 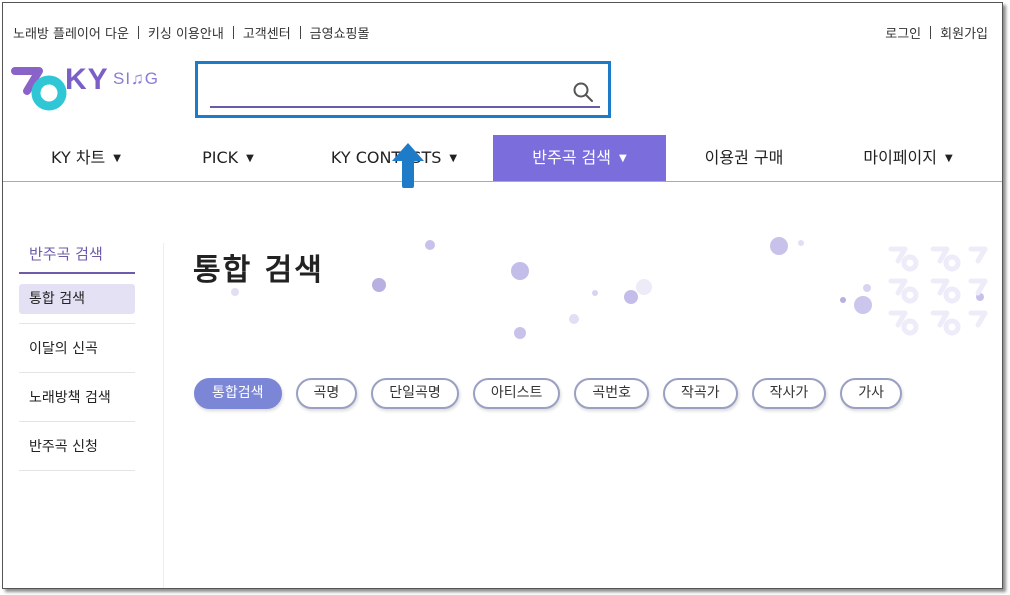 I want to click on nav-label: KY 차트, so click(x=78, y=157).